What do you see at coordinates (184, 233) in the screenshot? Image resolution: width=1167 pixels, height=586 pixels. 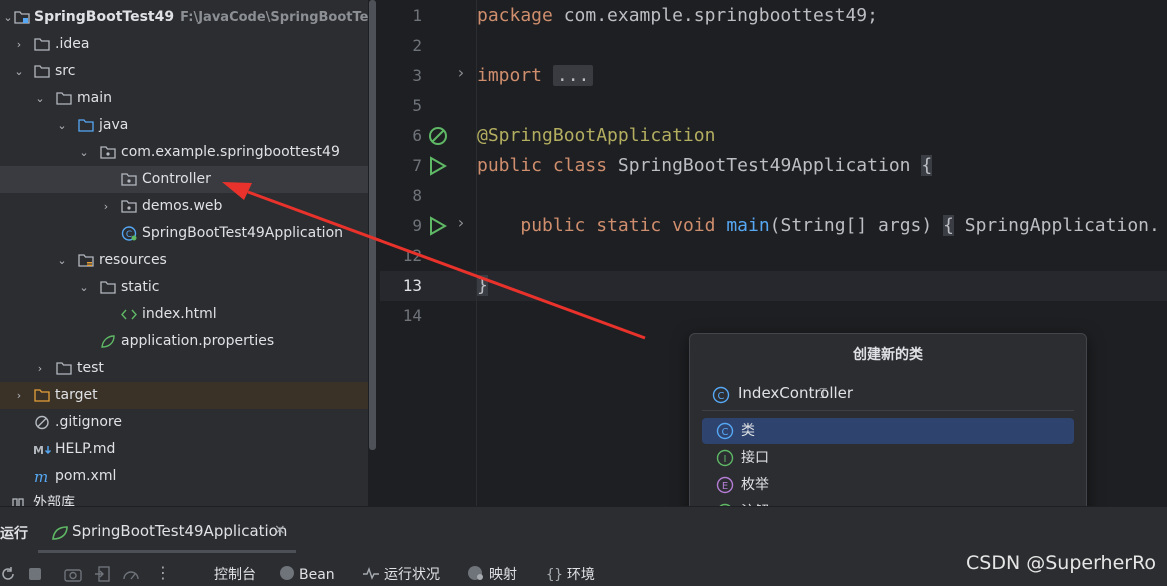 I see `tree-item-application-class: C SpringBootTest49Application` at bounding box center [184, 233].